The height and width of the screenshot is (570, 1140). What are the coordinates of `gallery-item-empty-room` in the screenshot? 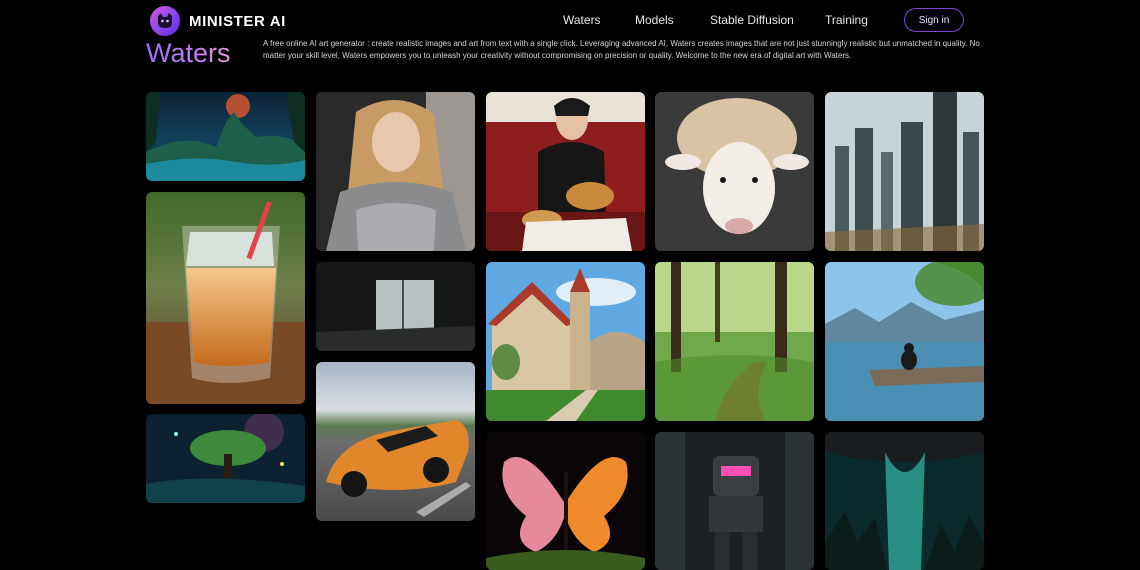 It's located at (395, 306).